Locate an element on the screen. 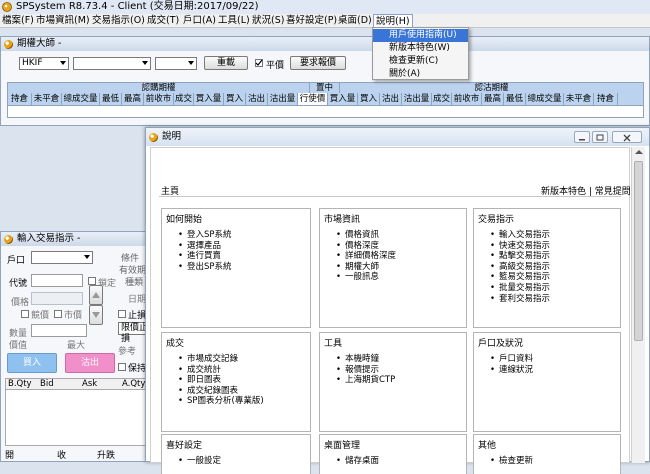 This screenshot has width=650, height=474. value-label: 價值 is located at coordinates (18, 346).